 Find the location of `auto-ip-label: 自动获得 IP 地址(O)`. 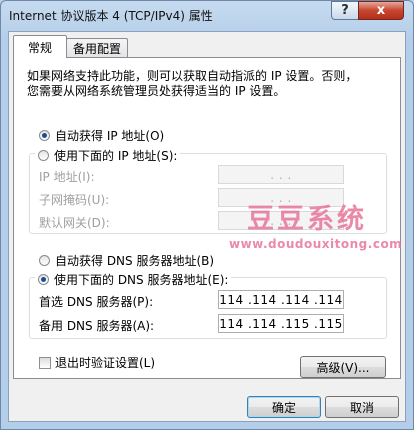

auto-ip-label: 自动获得 IP 地址(O) is located at coordinates (110, 136).